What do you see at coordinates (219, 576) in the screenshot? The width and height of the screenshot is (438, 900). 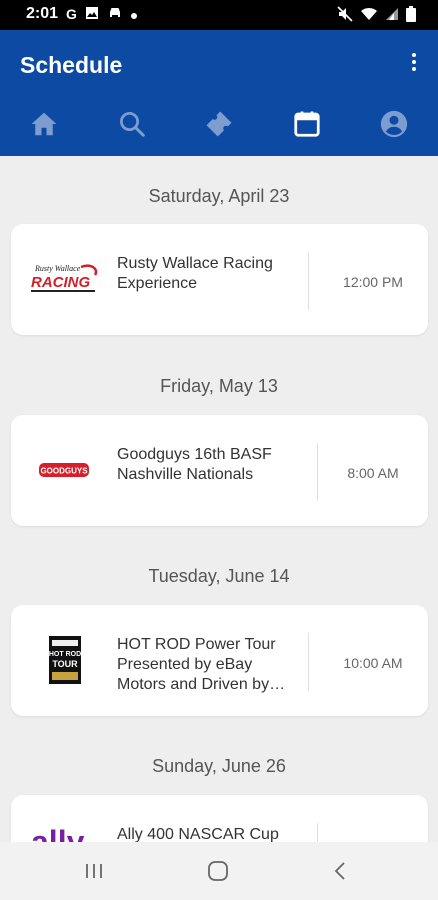 I see `date-header: Tuesday, June 14` at bounding box center [219, 576].